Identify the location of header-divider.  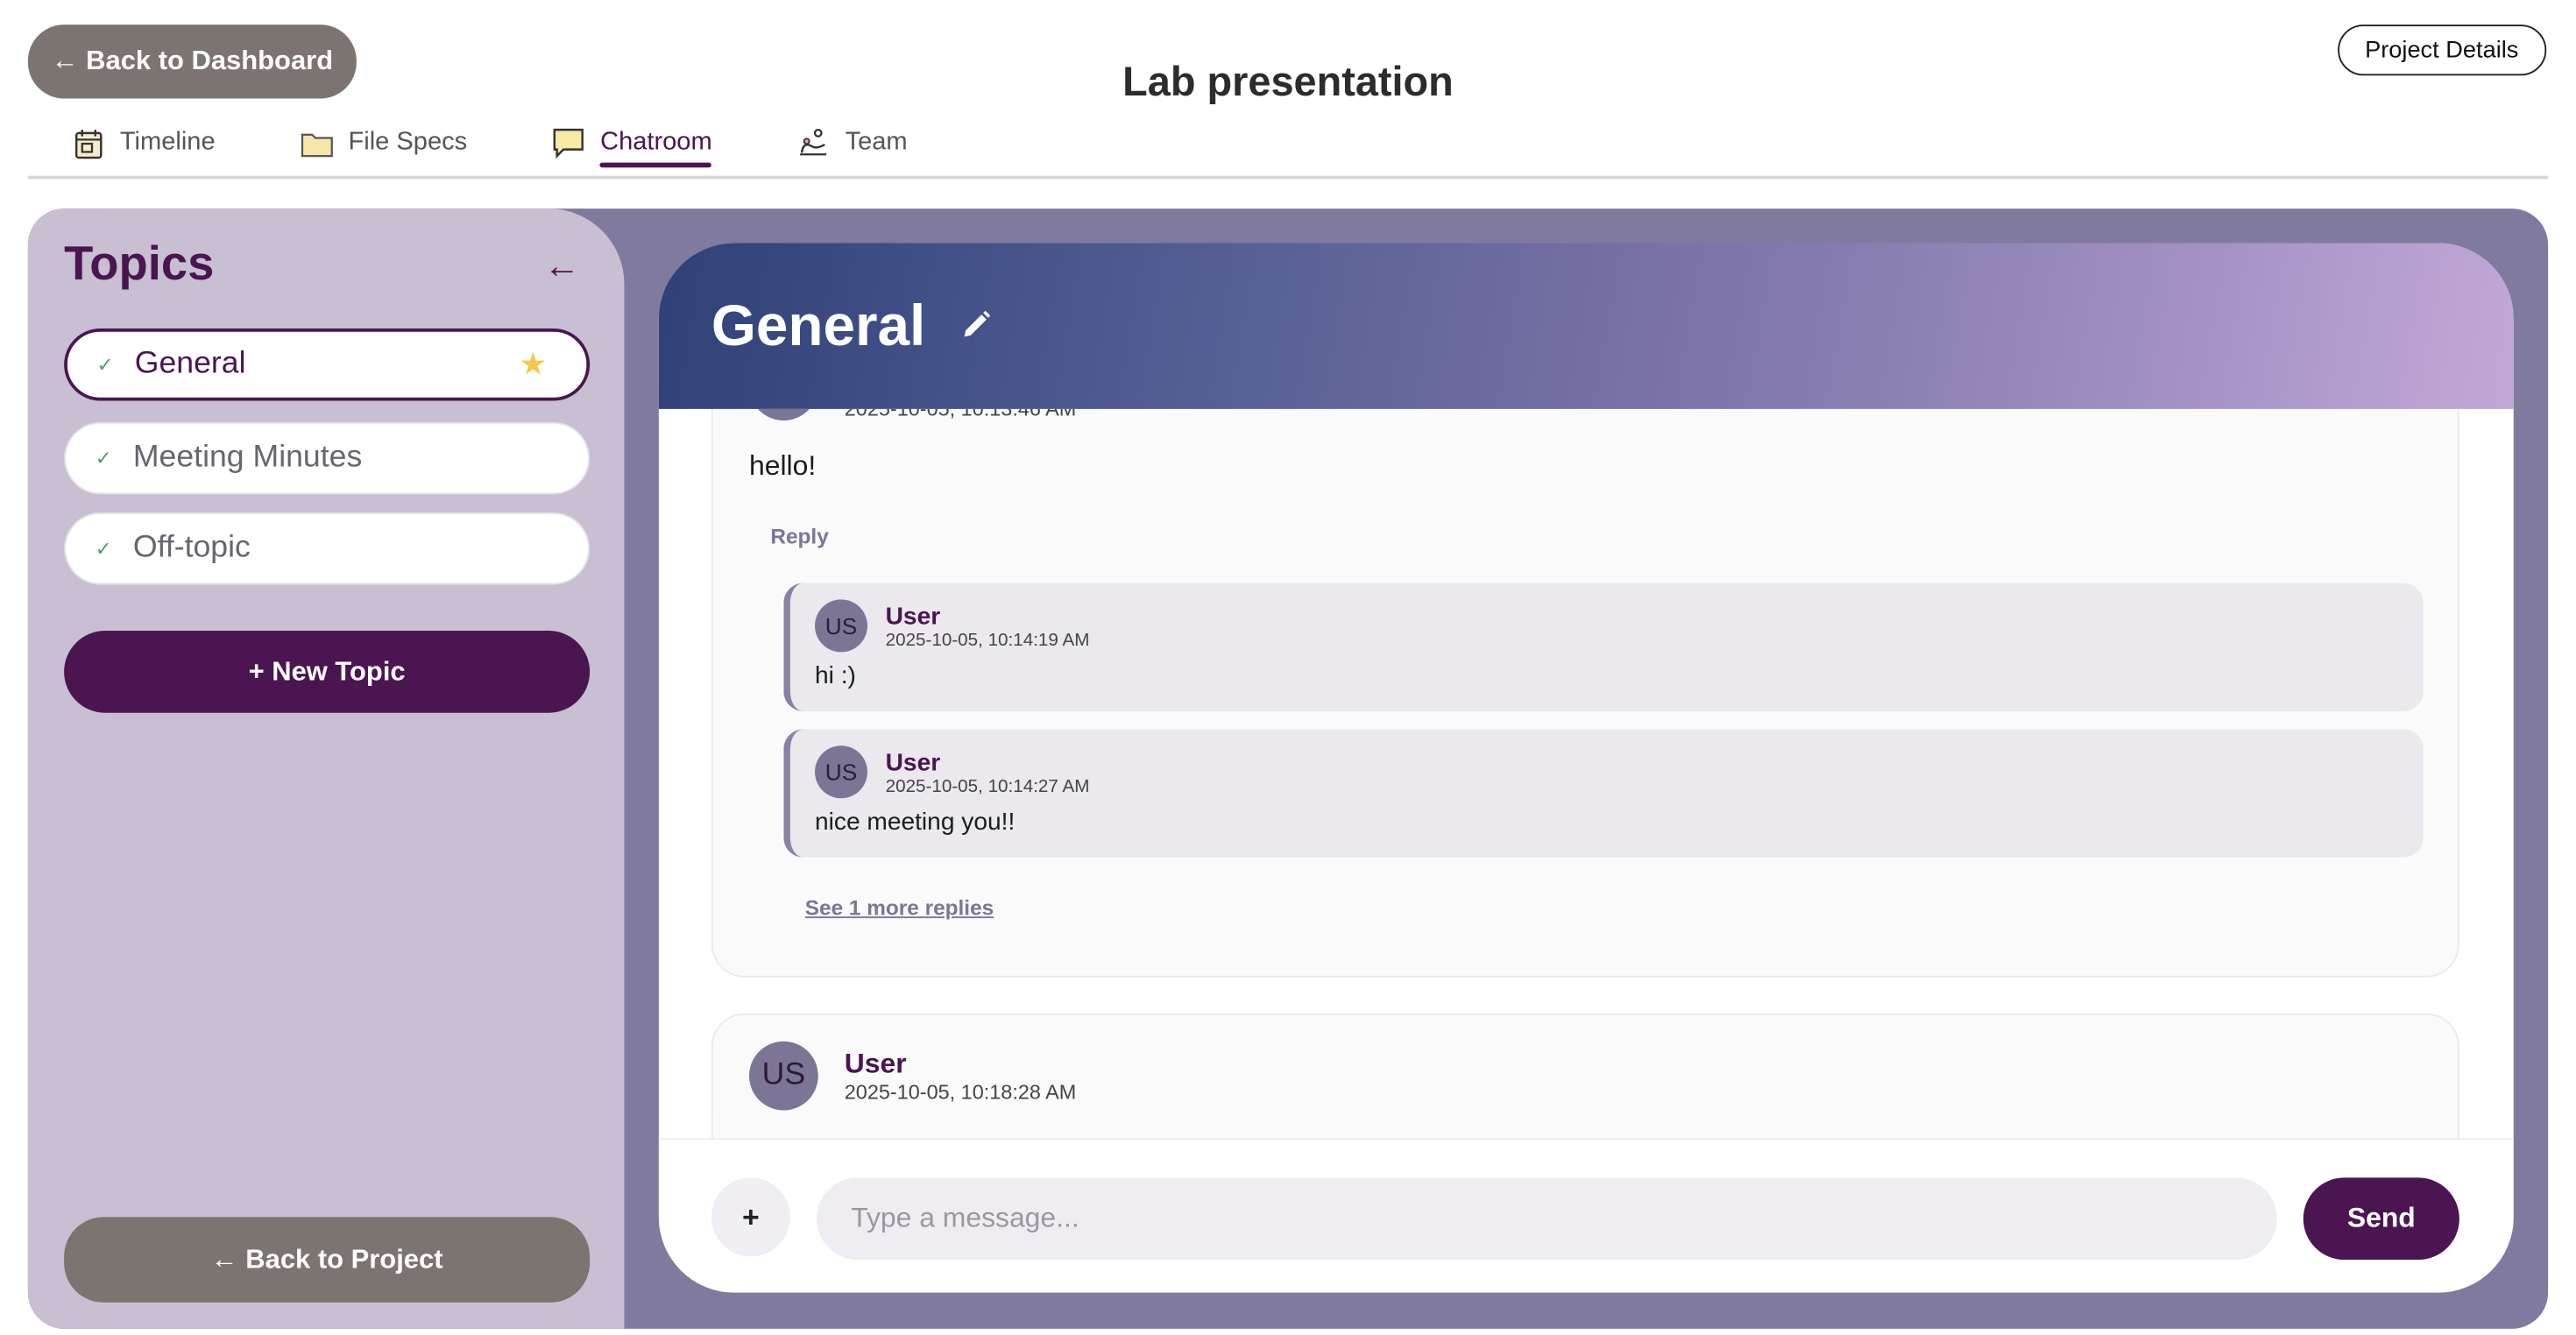
(1288, 177).